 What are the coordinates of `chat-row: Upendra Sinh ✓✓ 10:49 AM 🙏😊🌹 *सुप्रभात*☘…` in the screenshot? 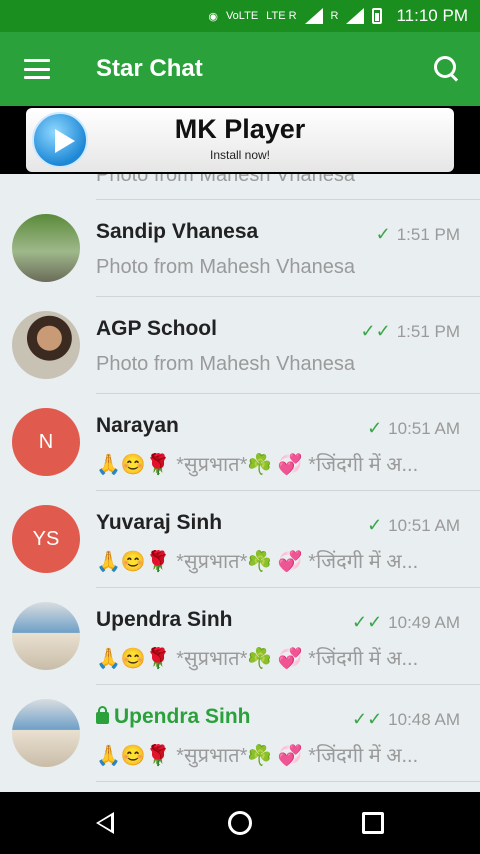 It's located at (240, 636).